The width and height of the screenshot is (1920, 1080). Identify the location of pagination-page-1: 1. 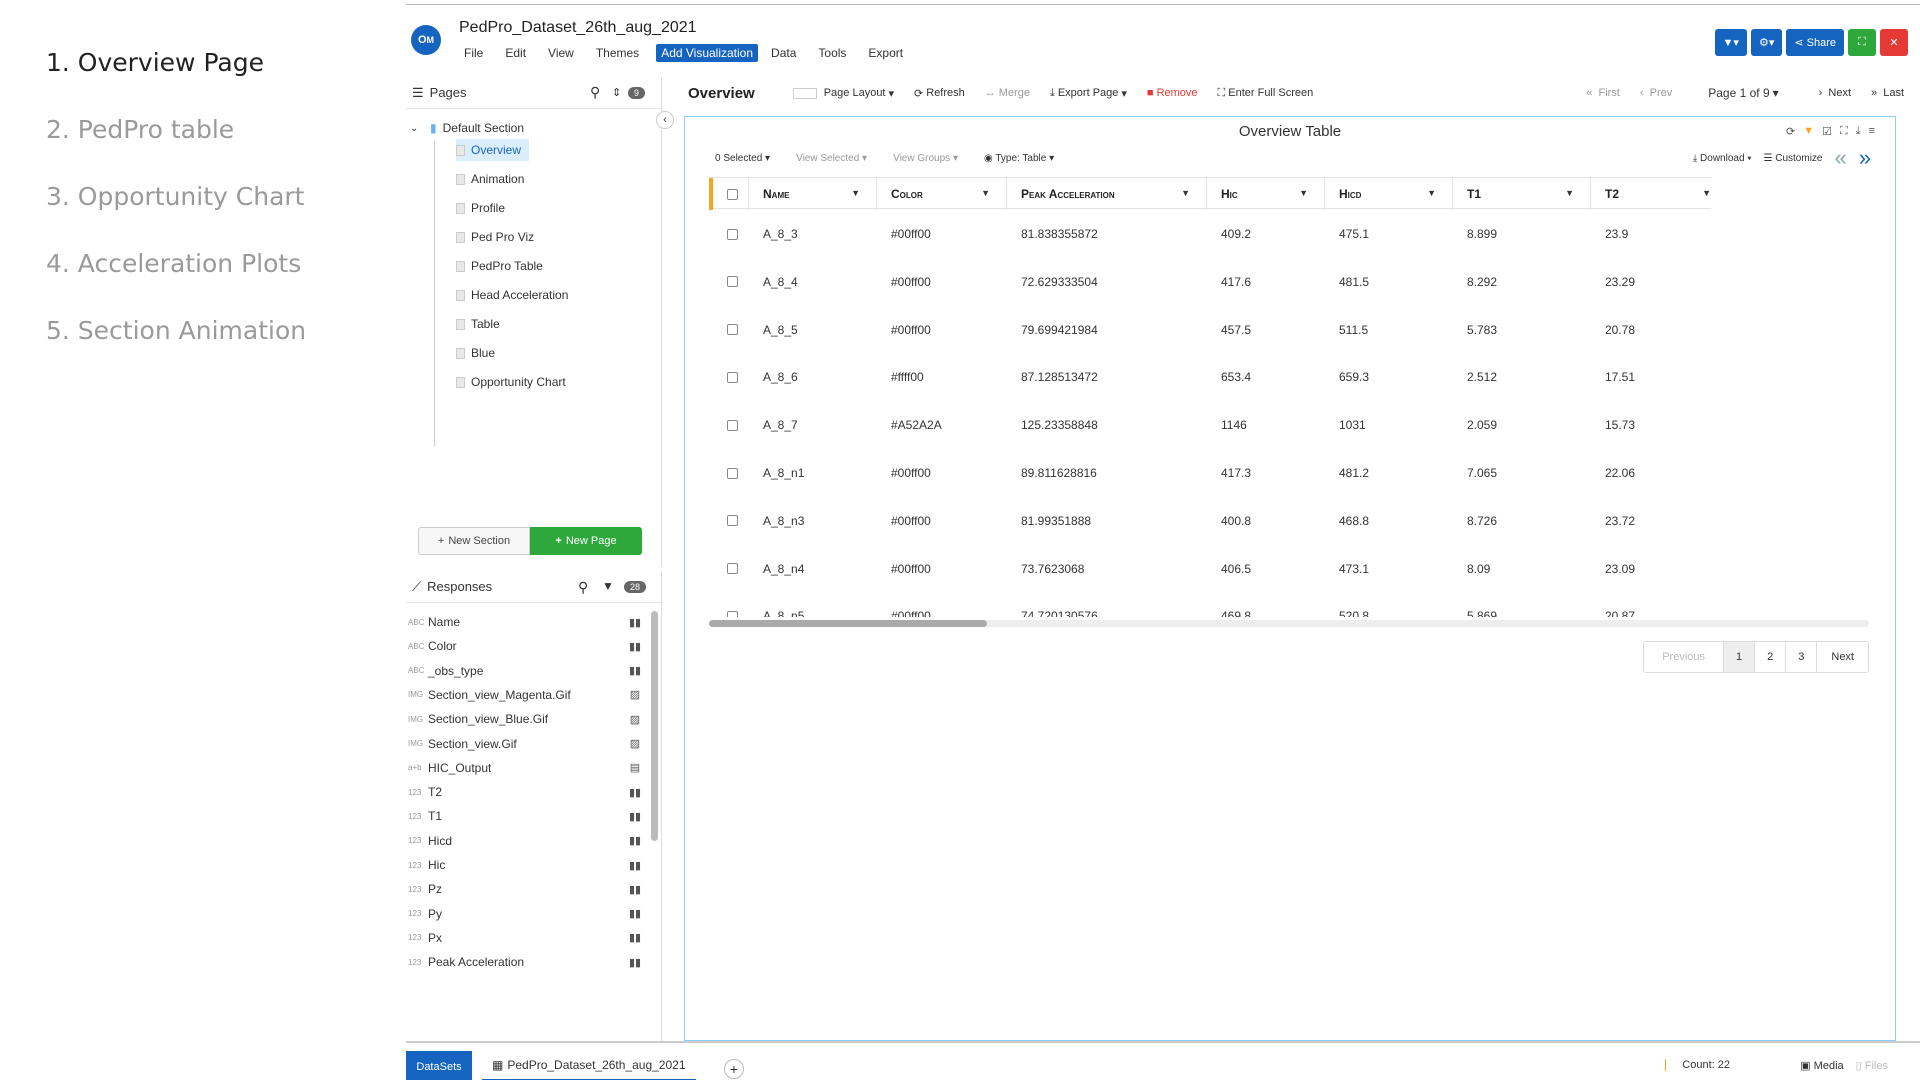
(1739, 657).